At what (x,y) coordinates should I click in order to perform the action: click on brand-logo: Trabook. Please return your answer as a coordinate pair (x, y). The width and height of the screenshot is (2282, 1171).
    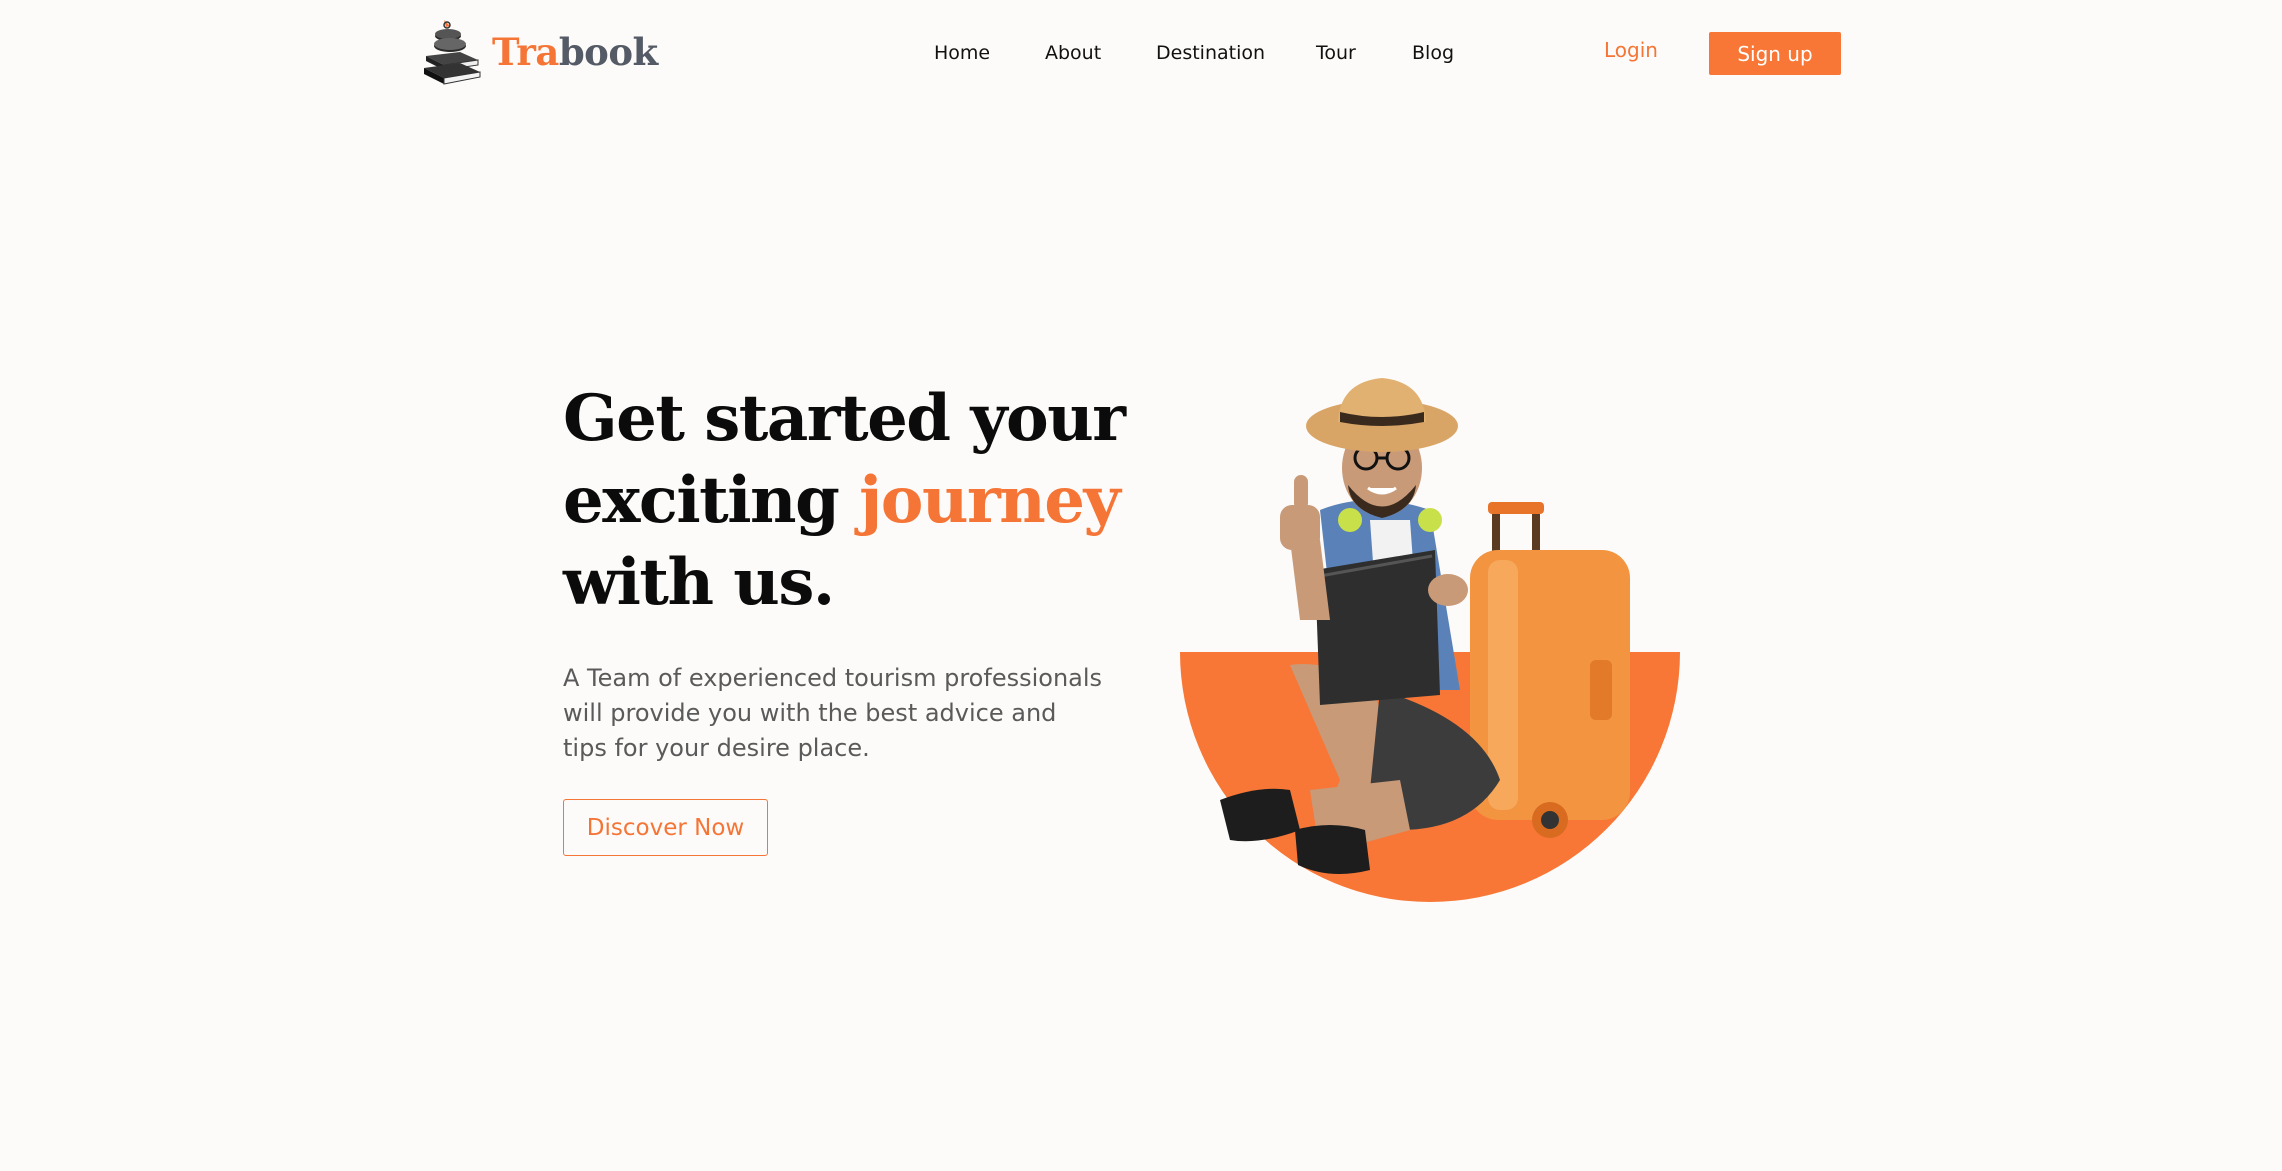
    Looking at the image, I should click on (539, 52).